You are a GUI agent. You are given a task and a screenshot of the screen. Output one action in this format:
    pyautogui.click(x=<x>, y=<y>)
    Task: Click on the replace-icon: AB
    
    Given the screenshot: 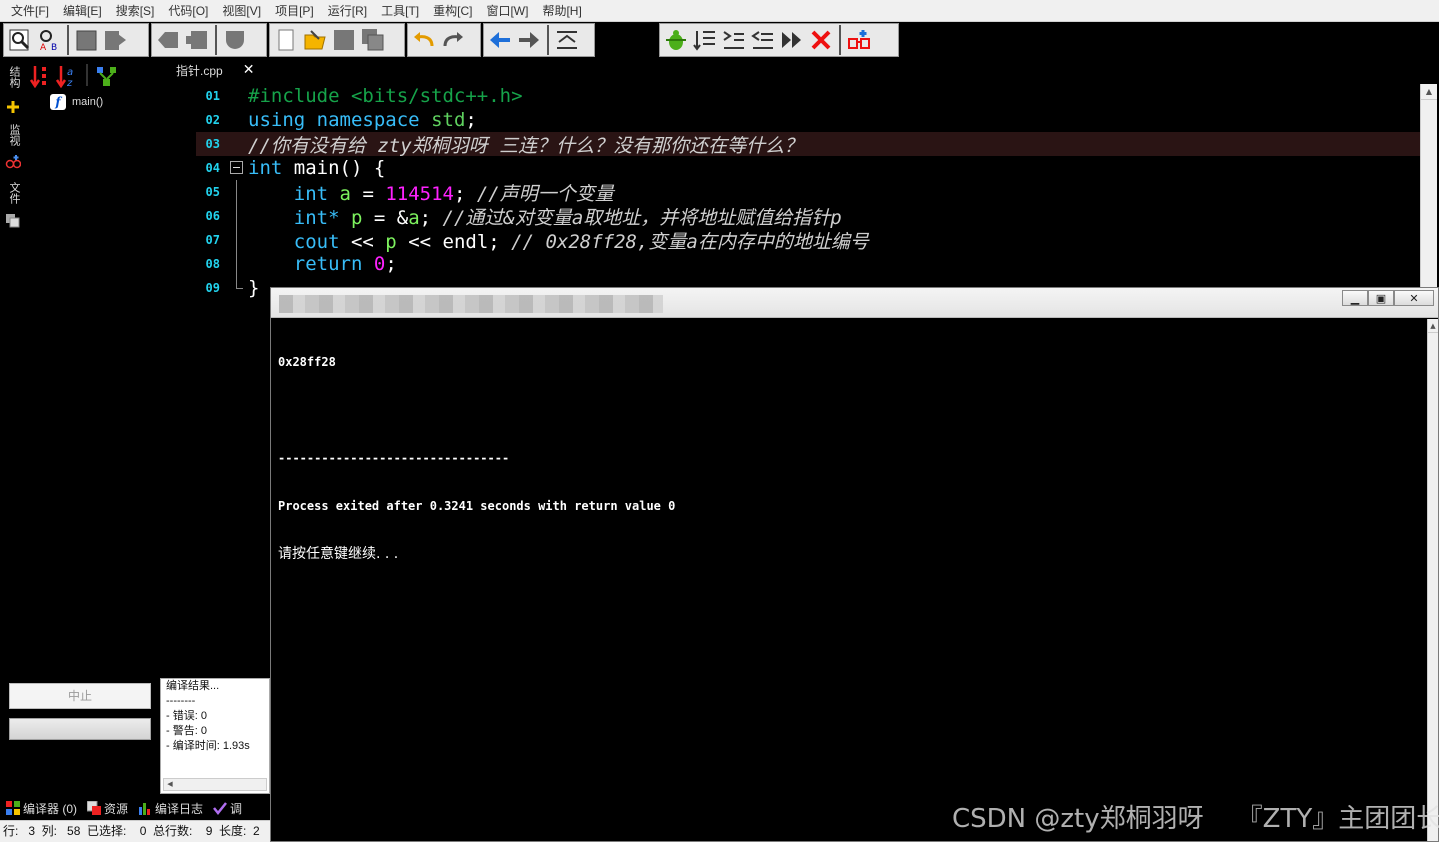 What is the action you would take?
    pyautogui.click(x=49, y=40)
    